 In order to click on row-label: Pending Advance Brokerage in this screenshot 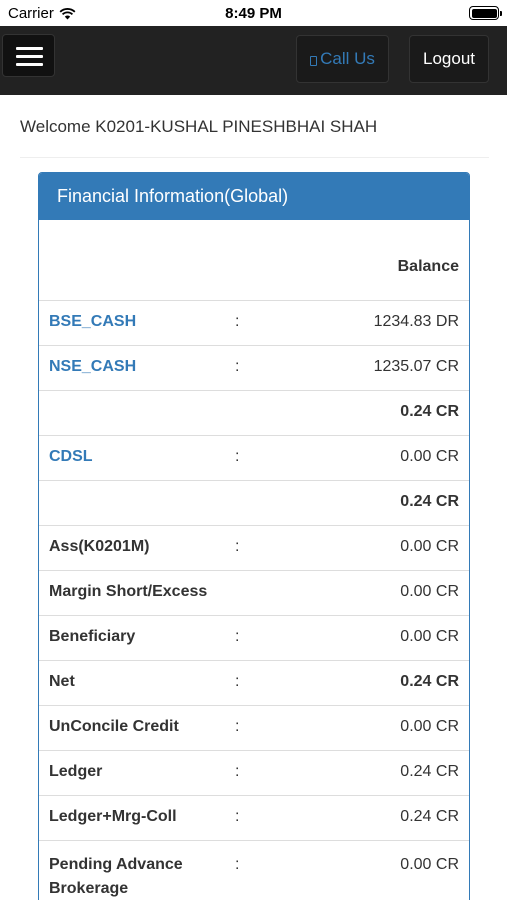, I will do `click(134, 869)`.